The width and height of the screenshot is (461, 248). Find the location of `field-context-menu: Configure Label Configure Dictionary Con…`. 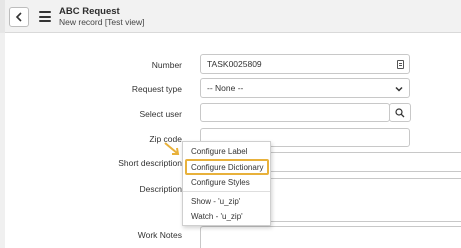

field-context-menu: Configure Label Configure Dictionary Con… is located at coordinates (226, 183).